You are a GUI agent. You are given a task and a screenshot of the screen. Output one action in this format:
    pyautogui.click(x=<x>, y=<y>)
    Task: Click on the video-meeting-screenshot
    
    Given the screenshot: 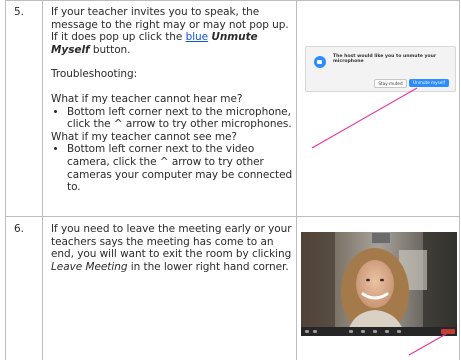 What is the action you would take?
    pyautogui.click(x=379, y=284)
    